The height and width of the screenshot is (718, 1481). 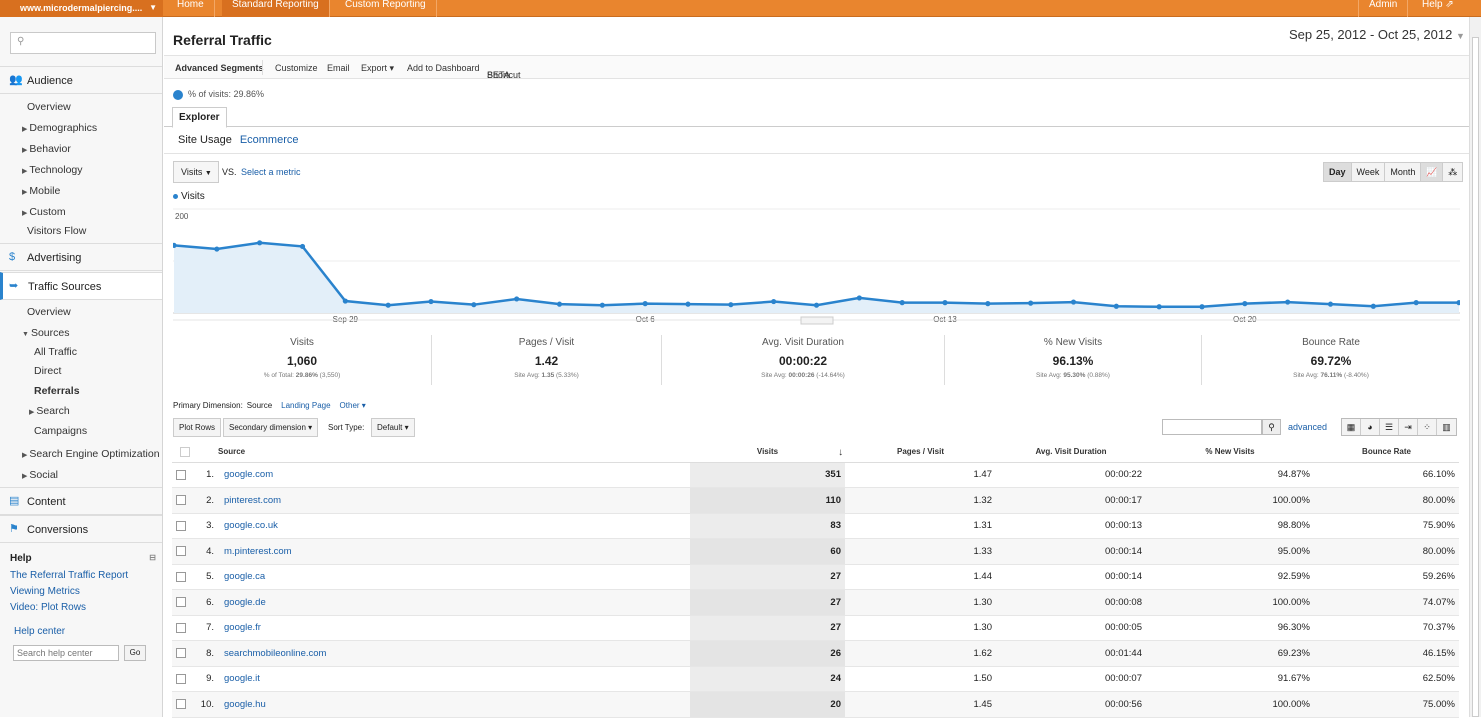 I want to click on term-cloud-icon: ⁘, so click(x=1427, y=427).